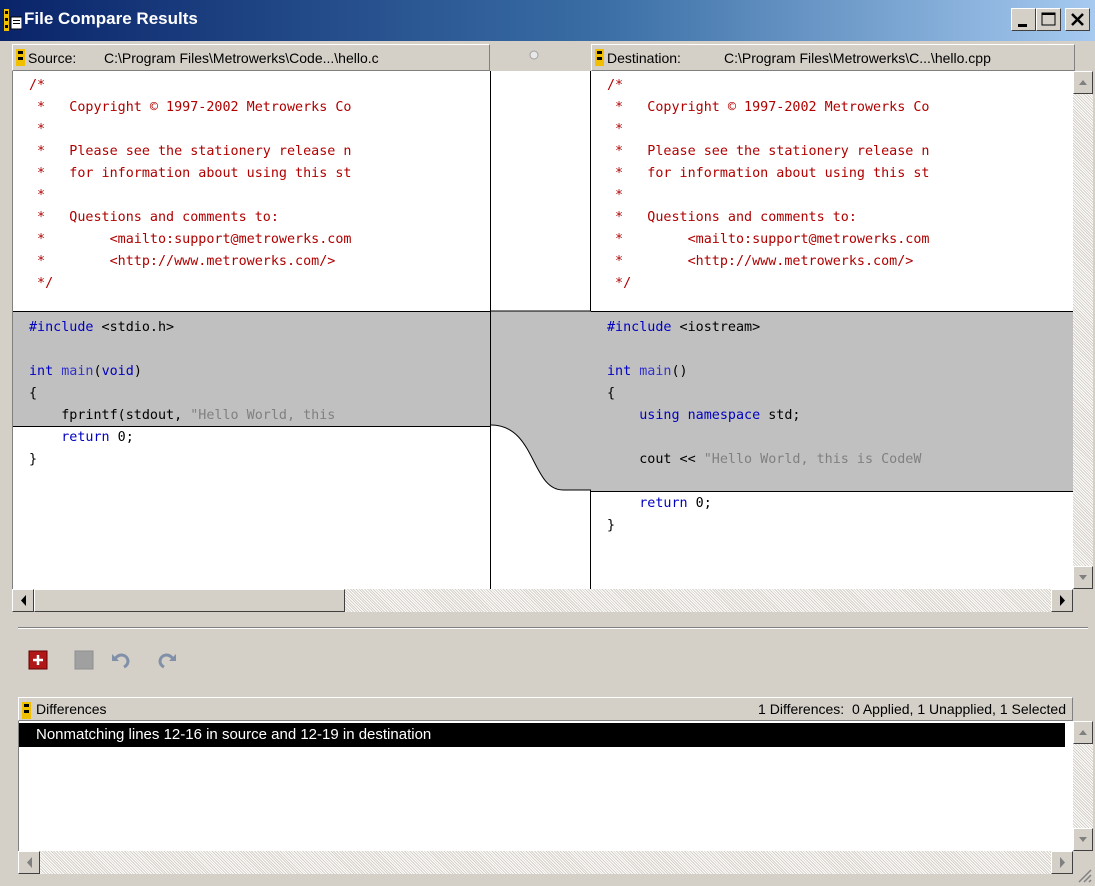  Describe the element at coordinates (540, 57) in the screenshot. I see `center-header` at that location.